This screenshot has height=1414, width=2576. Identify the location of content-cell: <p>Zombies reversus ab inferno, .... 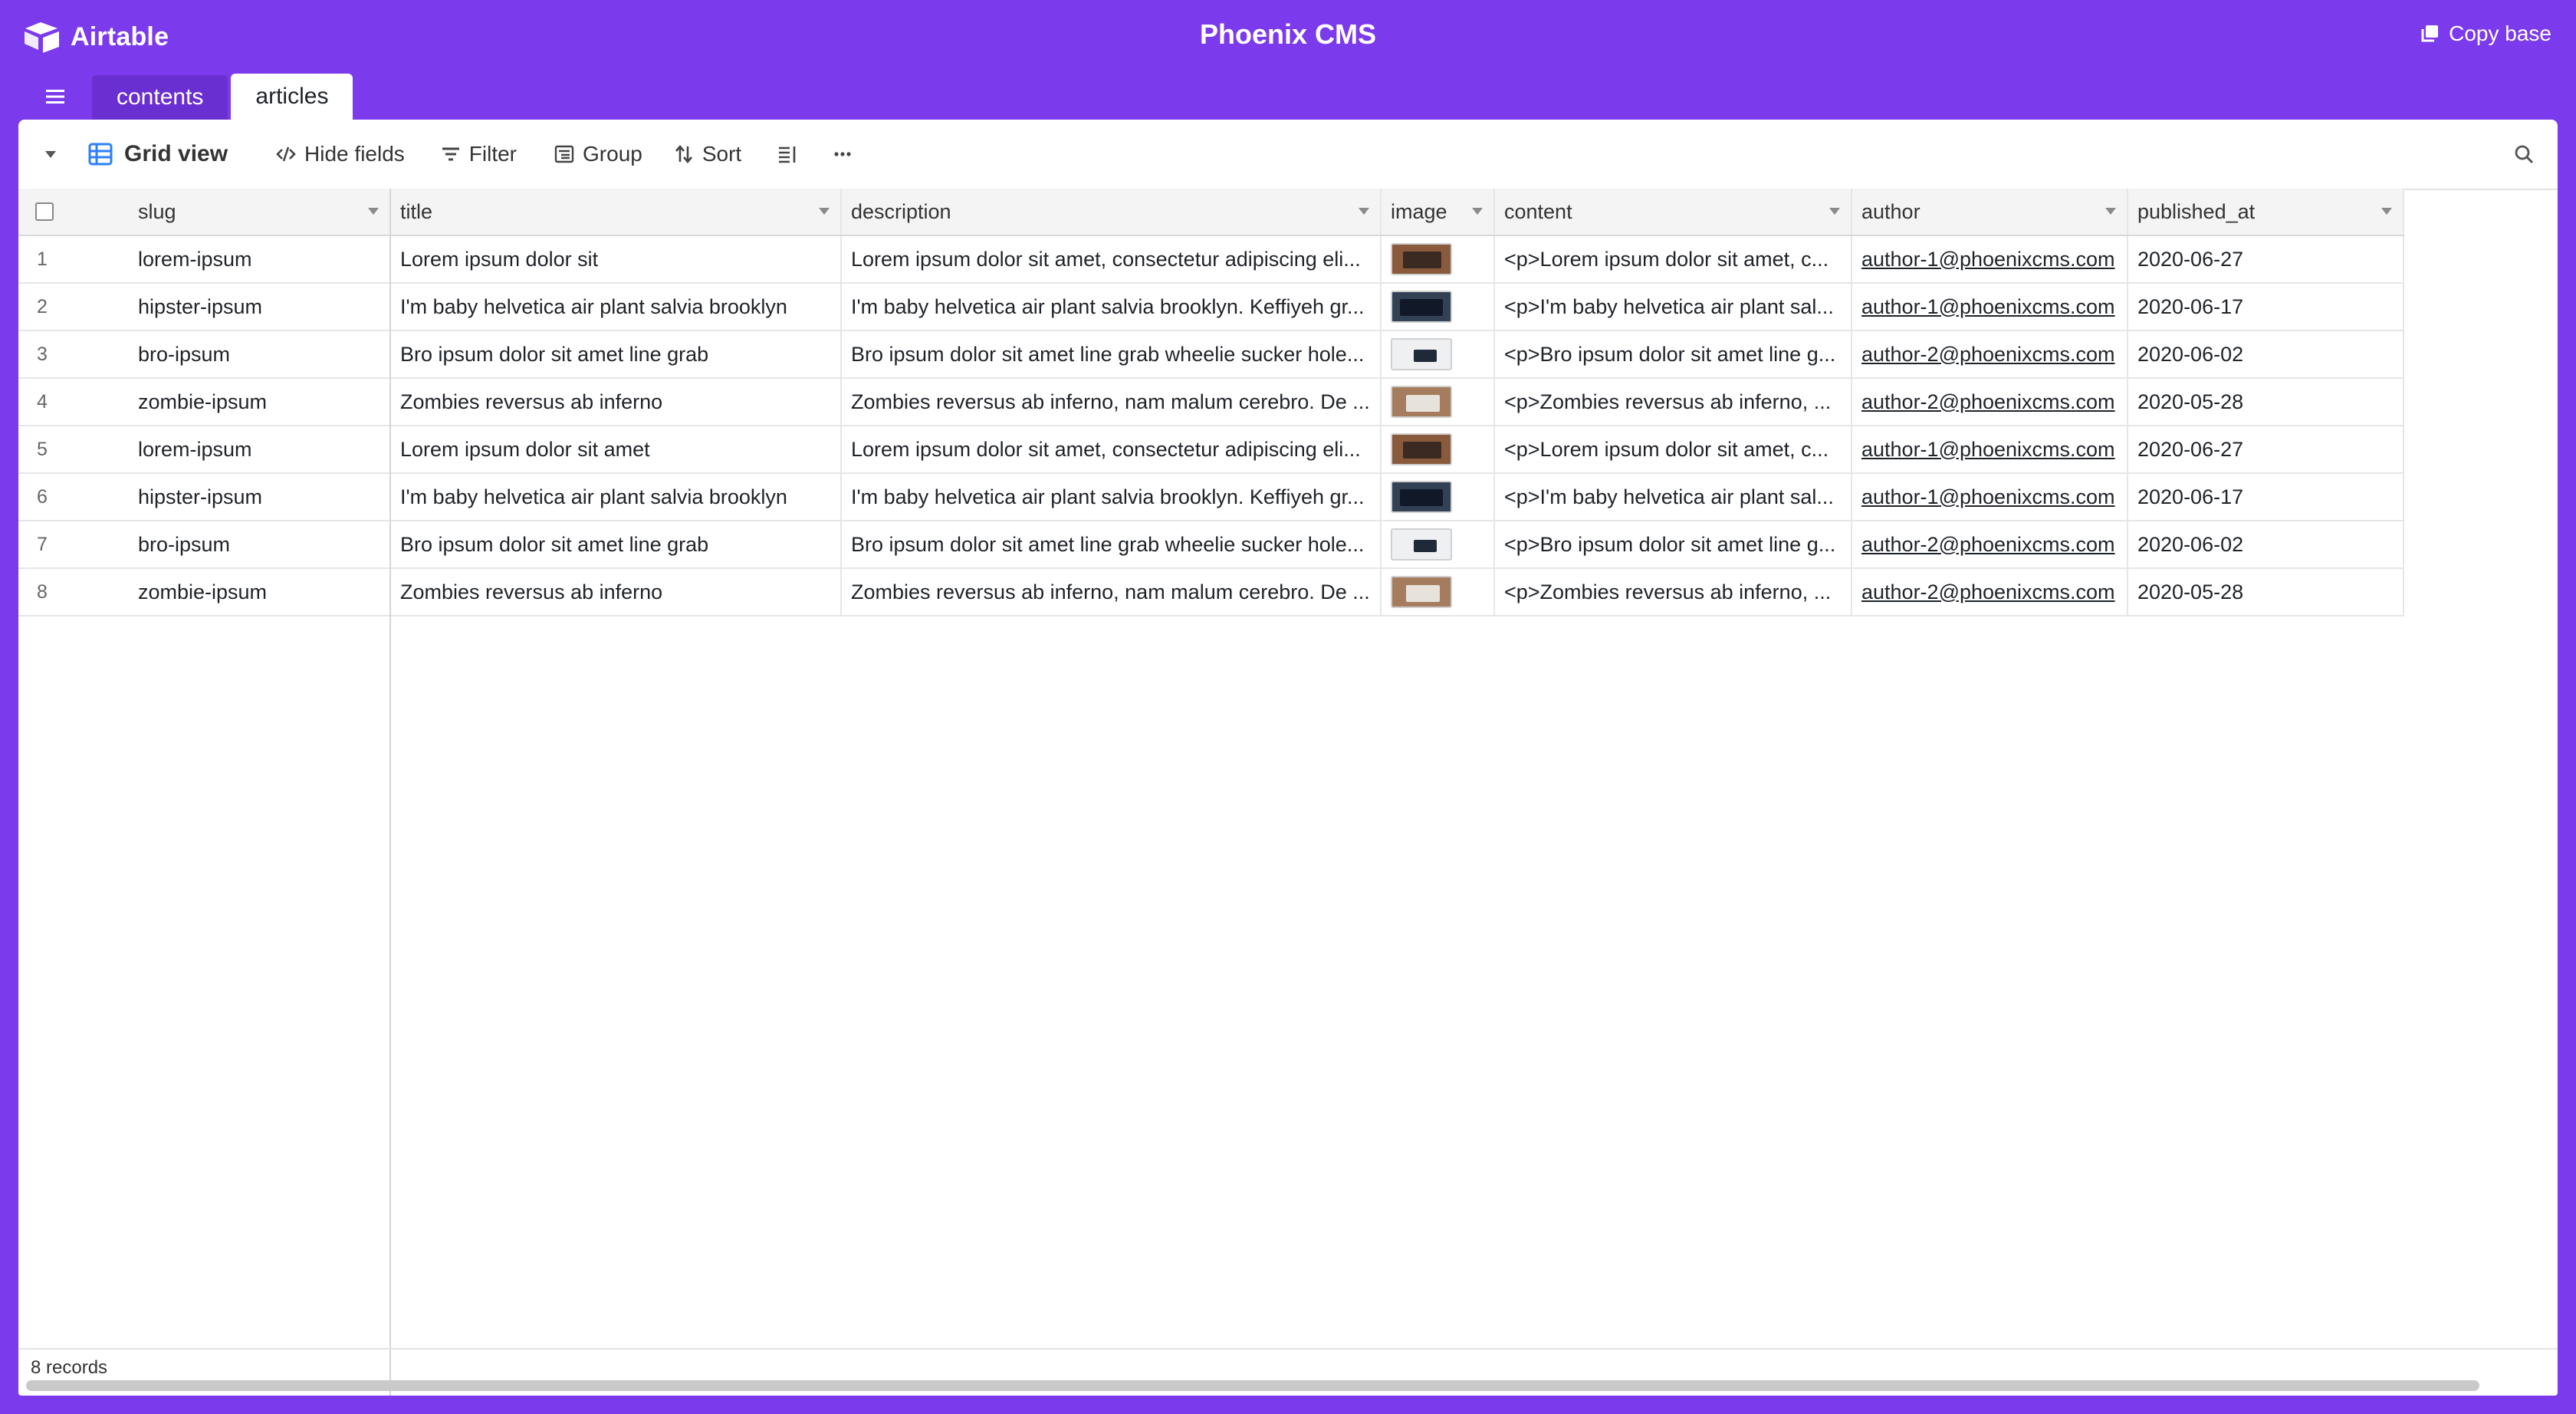
(1674, 402).